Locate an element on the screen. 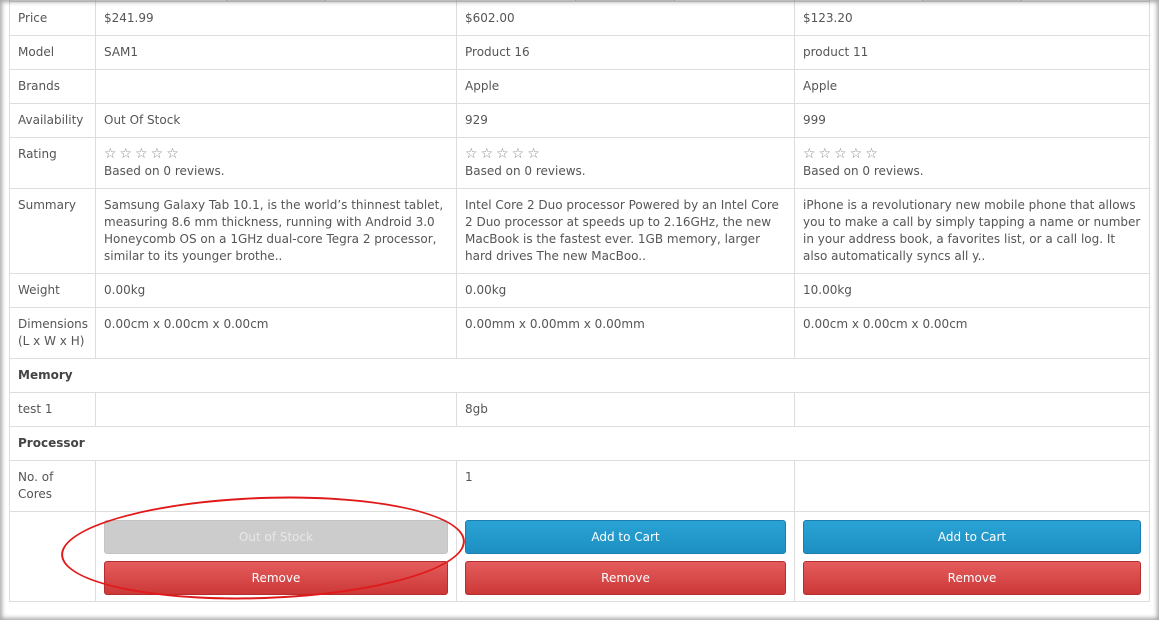 Image resolution: width=1159 pixels, height=620 pixels. availability-value: 929 is located at coordinates (625, 120).